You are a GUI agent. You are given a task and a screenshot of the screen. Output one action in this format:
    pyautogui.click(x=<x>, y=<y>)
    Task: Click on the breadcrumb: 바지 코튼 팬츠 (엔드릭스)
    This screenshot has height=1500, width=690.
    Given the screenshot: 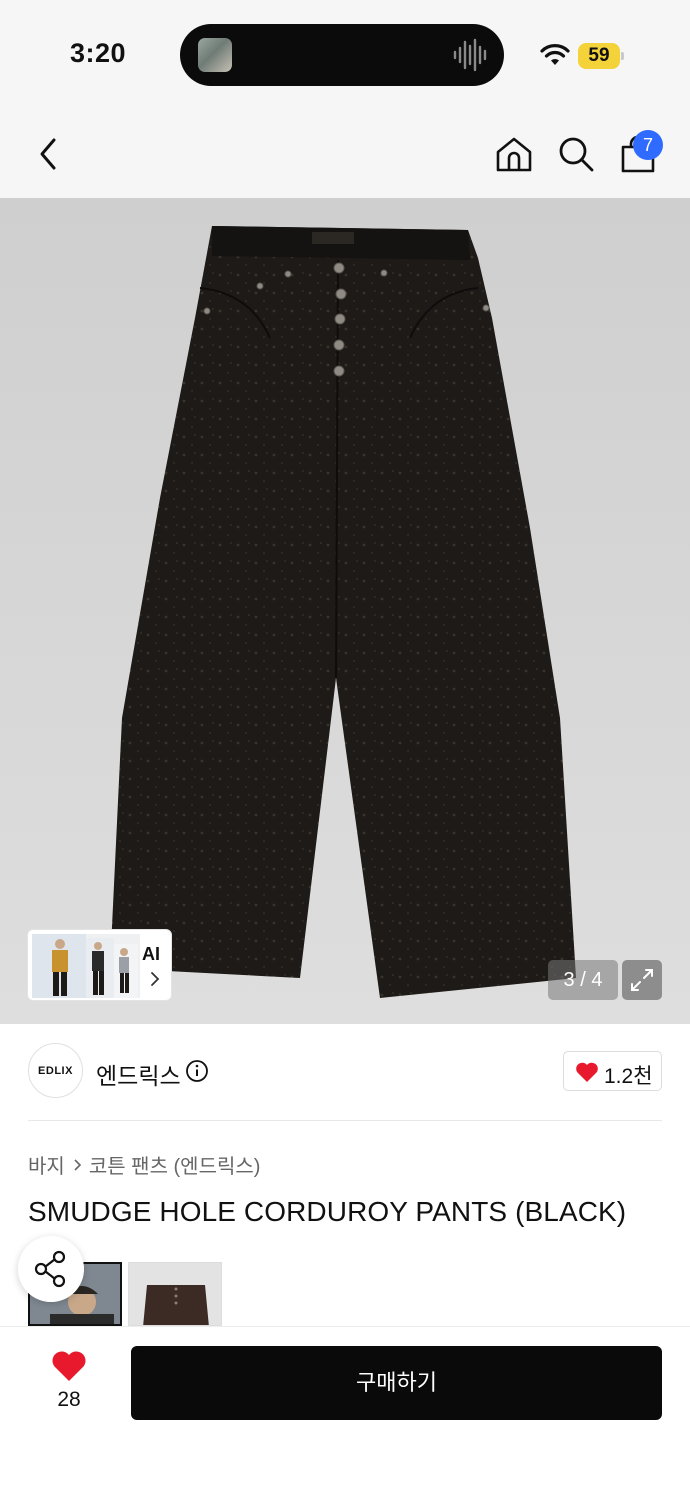 What is the action you would take?
    pyautogui.click(x=144, y=1164)
    